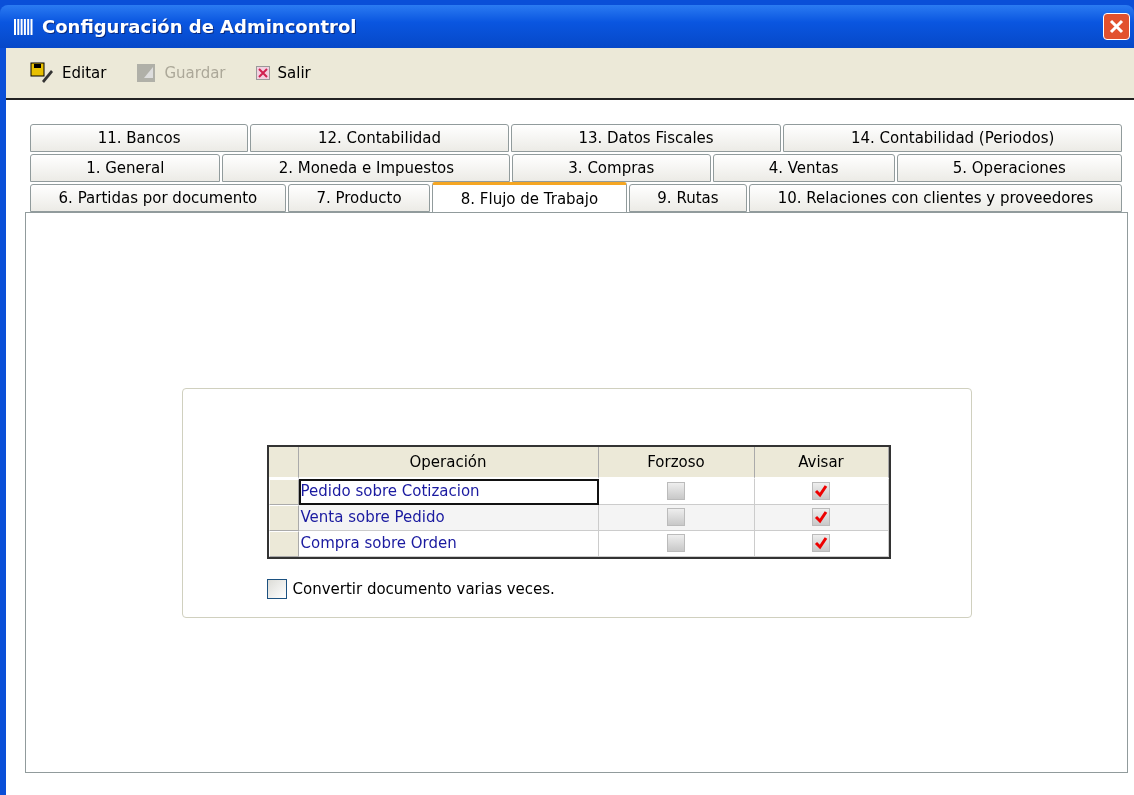  I want to click on toolbar-button: Editar, so click(68, 73).